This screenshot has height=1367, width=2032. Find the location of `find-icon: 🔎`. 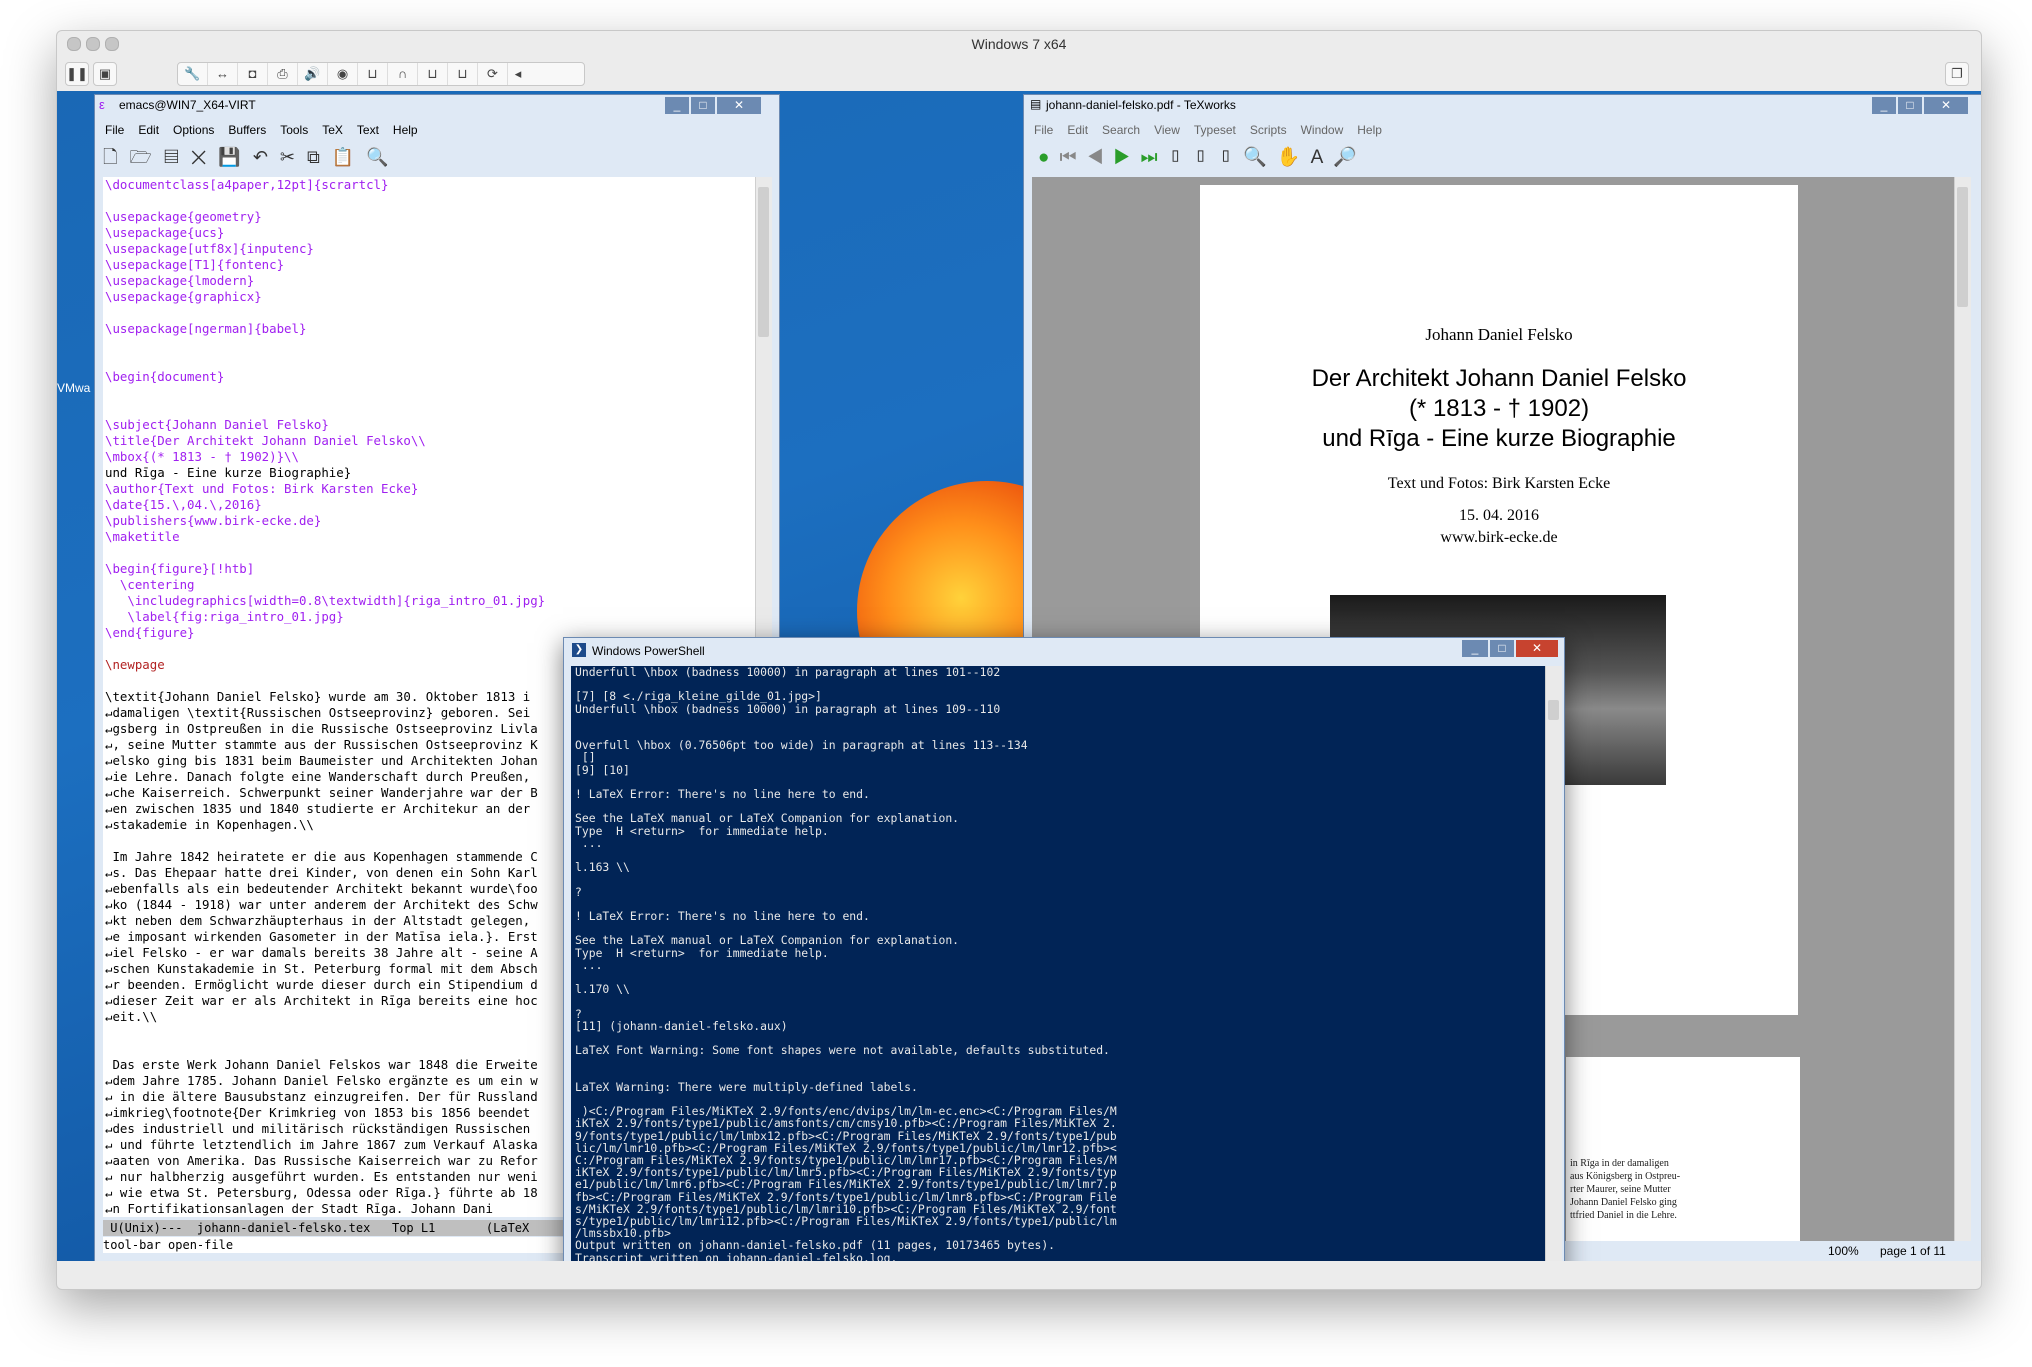

find-icon: 🔎 is located at coordinates (1350, 157).